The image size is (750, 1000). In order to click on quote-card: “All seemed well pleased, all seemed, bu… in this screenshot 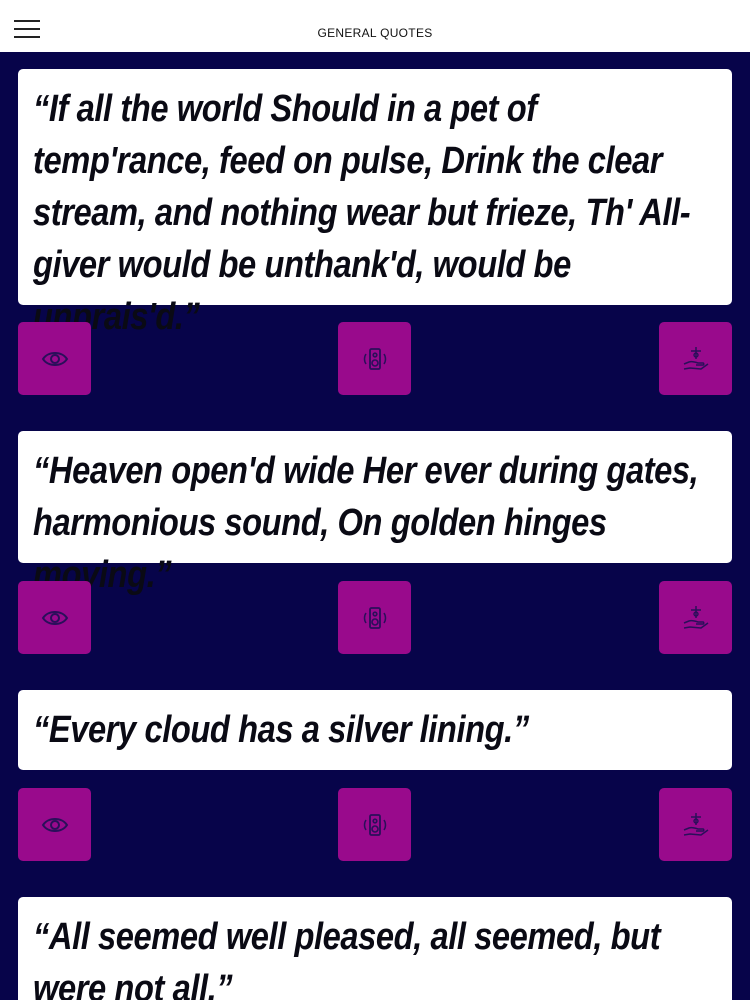, I will do `click(375, 948)`.